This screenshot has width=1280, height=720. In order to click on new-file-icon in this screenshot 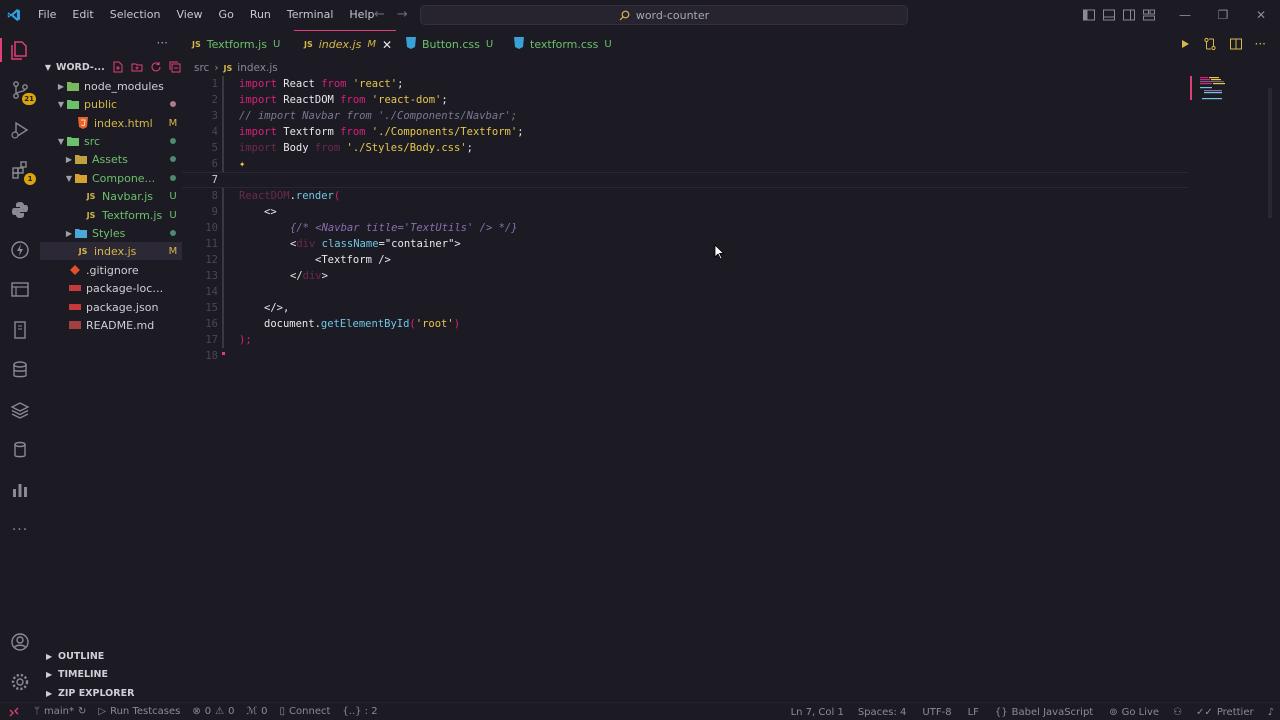, I will do `click(118, 67)`.